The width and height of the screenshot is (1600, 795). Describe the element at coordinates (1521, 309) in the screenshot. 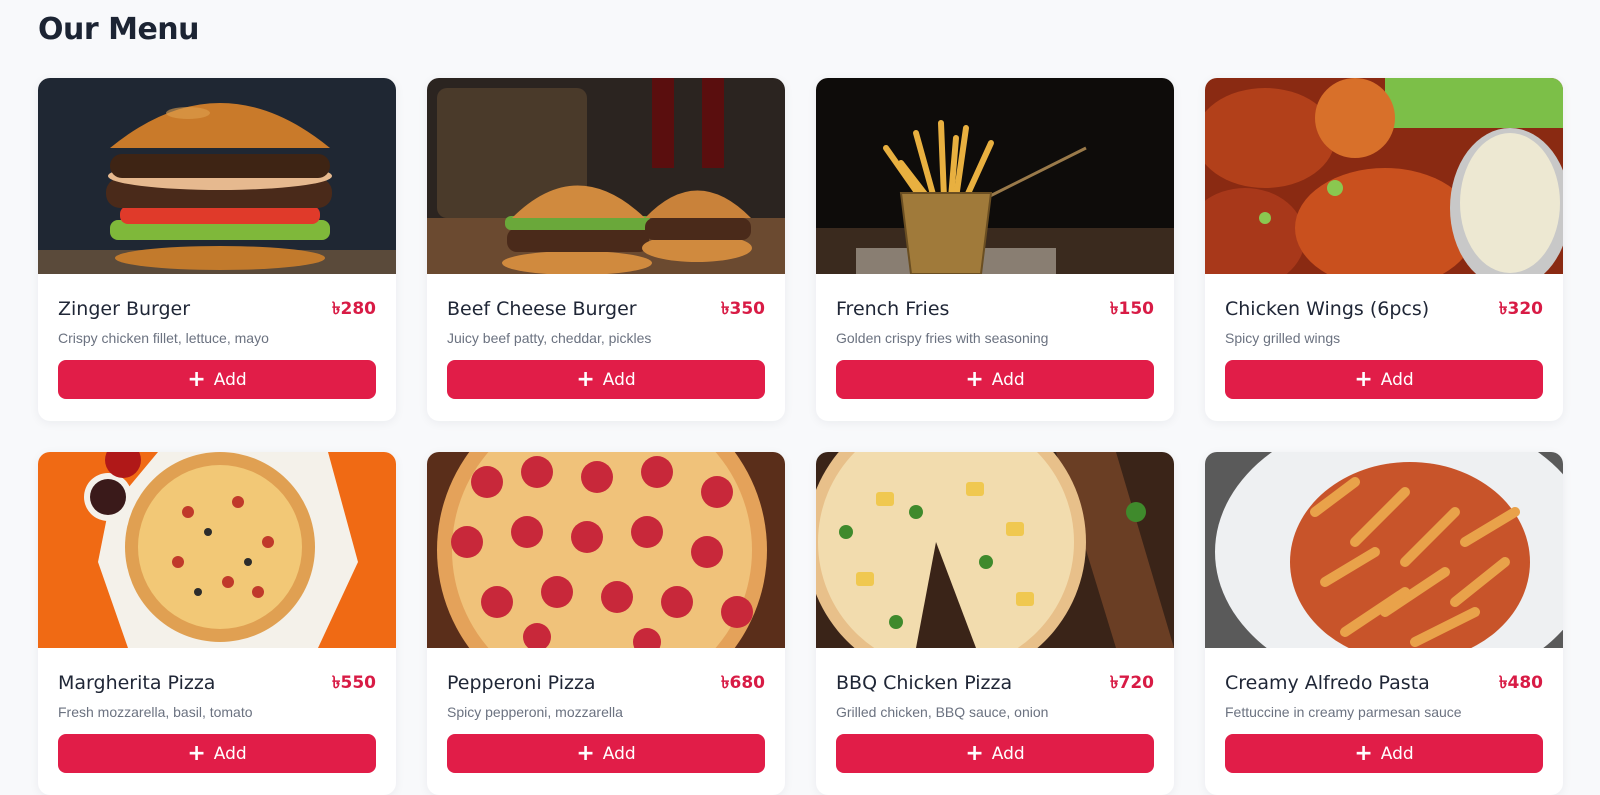

I see `item-price: ৳320` at that location.